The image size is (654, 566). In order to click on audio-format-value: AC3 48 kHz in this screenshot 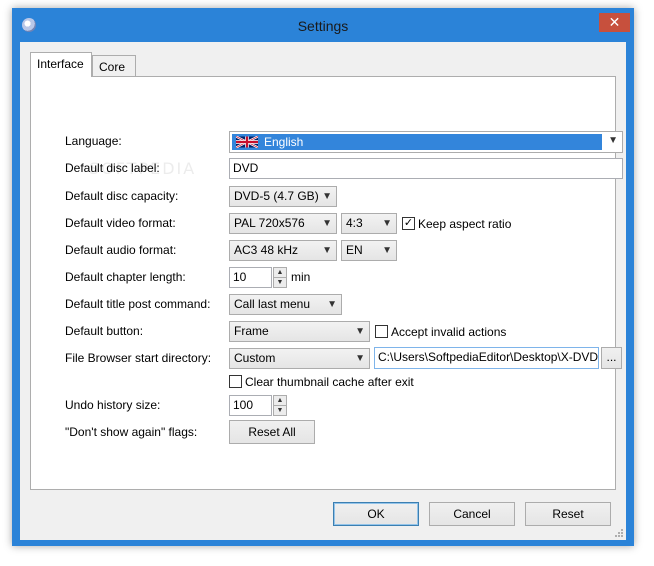, I will do `click(266, 250)`.